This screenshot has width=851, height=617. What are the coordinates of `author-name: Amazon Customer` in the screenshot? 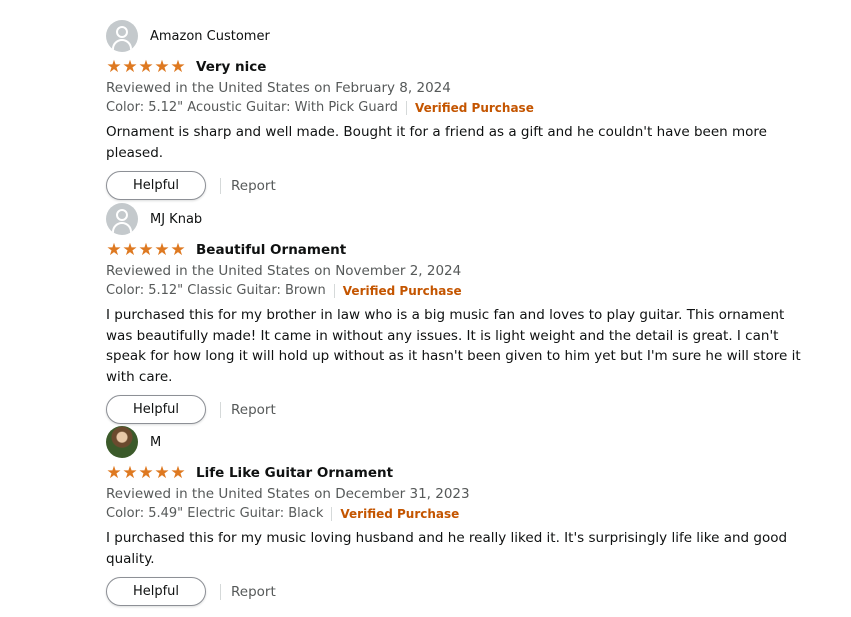 It's located at (210, 36).